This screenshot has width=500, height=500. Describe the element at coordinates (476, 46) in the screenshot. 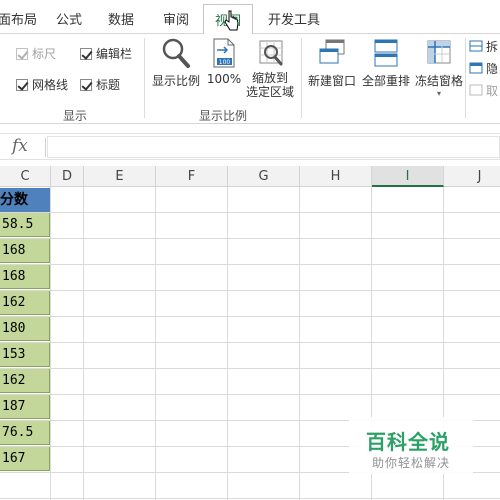

I see `split-icon` at that location.